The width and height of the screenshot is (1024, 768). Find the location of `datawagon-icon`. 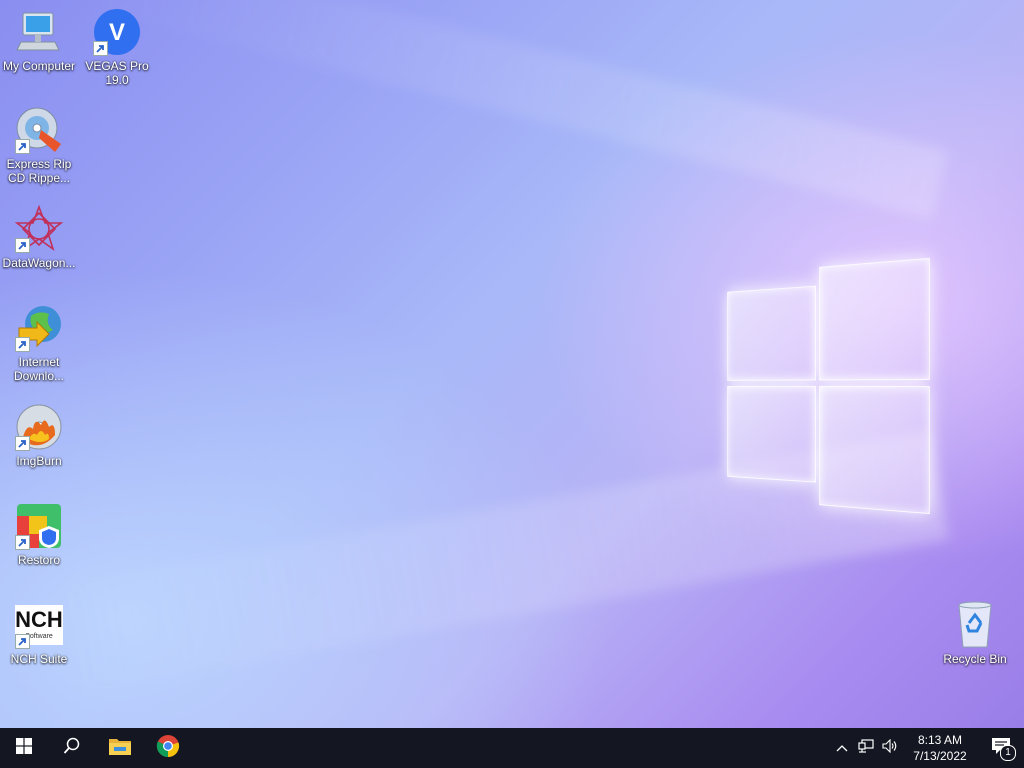

datawagon-icon is located at coordinates (39, 229).